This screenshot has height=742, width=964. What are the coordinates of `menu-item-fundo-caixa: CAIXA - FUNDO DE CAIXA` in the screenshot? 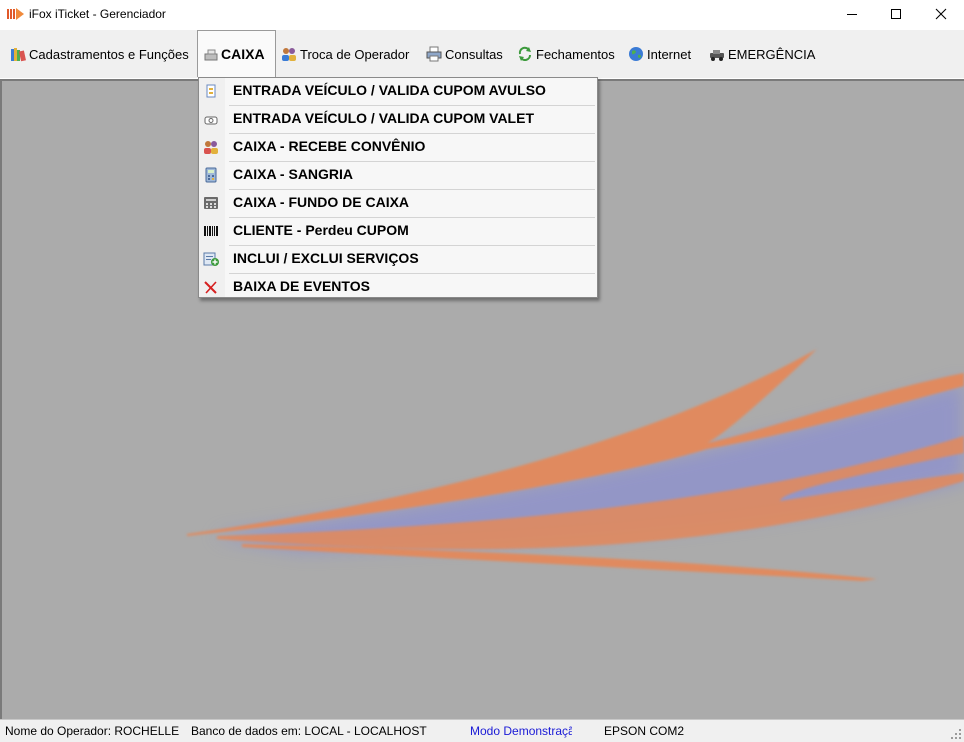 It's located at (398, 204).